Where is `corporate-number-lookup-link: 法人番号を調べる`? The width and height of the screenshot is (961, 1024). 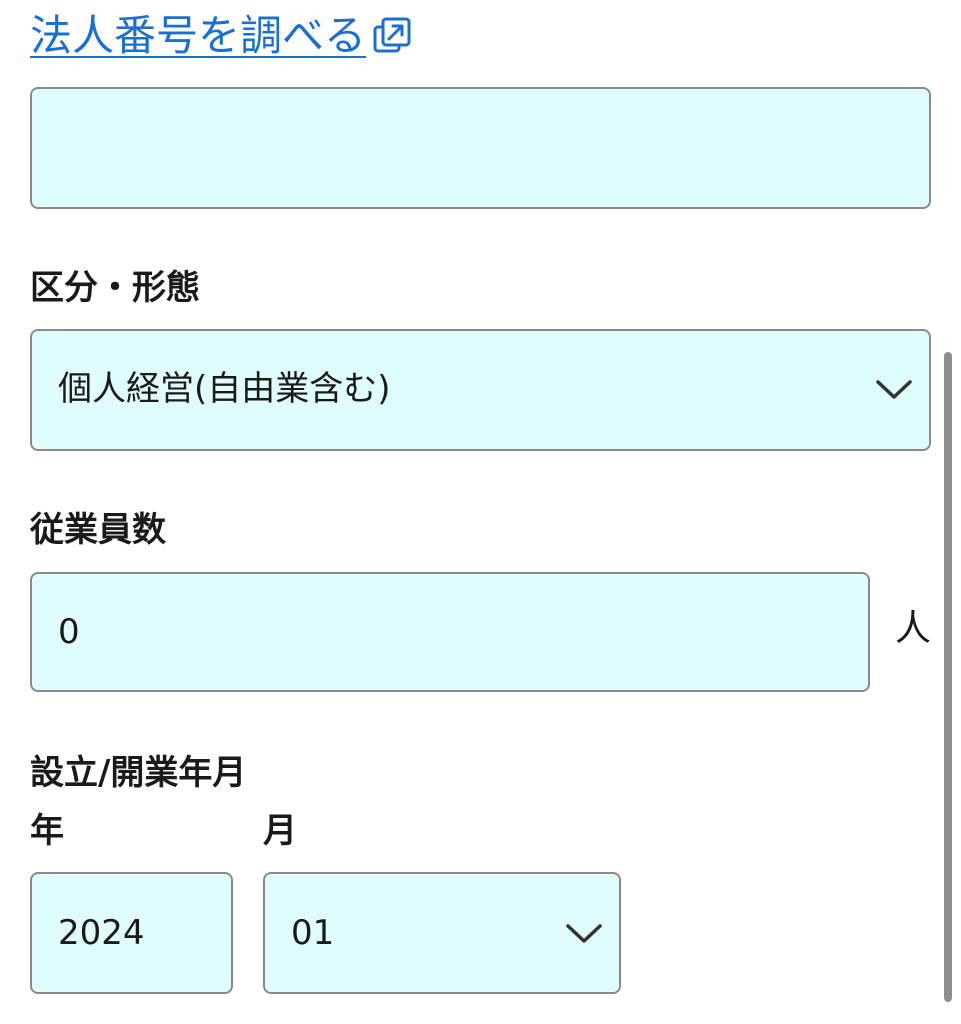
corporate-number-lookup-link: 法人番号を調べる is located at coordinates (222, 36).